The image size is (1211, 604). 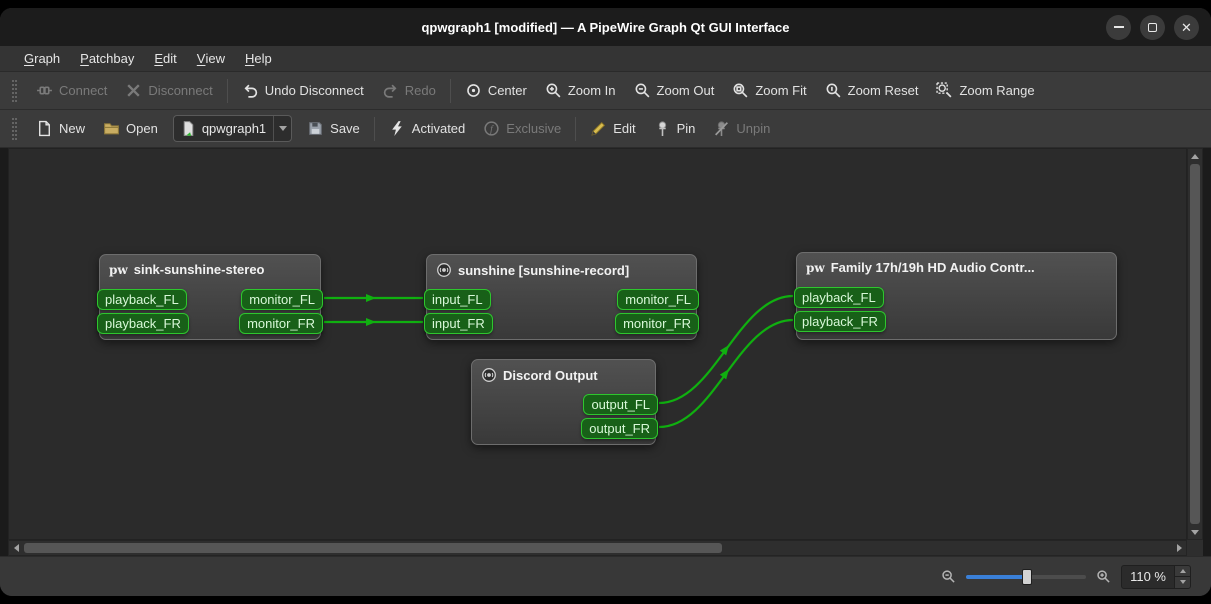 I want to click on open-button: Open, so click(x=130, y=129).